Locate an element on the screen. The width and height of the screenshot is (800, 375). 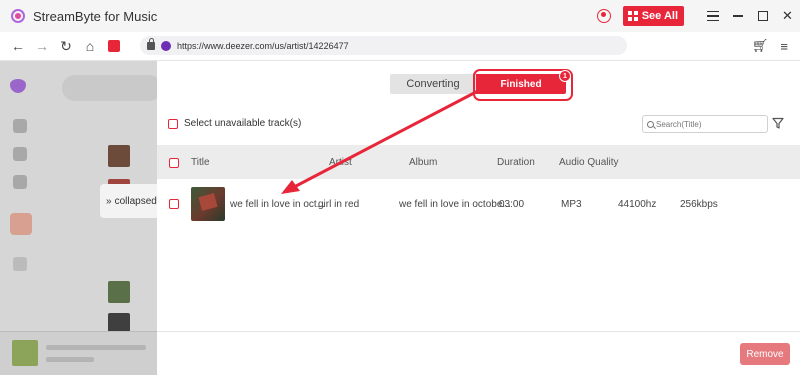
home-icon: ⌂ is located at coordinates (90, 46).